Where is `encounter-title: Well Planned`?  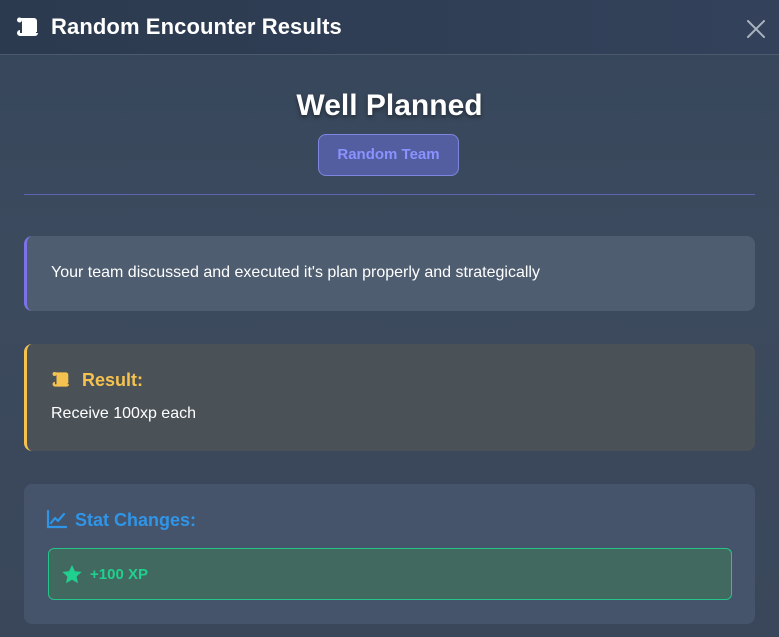 encounter-title: Well Planned is located at coordinates (389, 105).